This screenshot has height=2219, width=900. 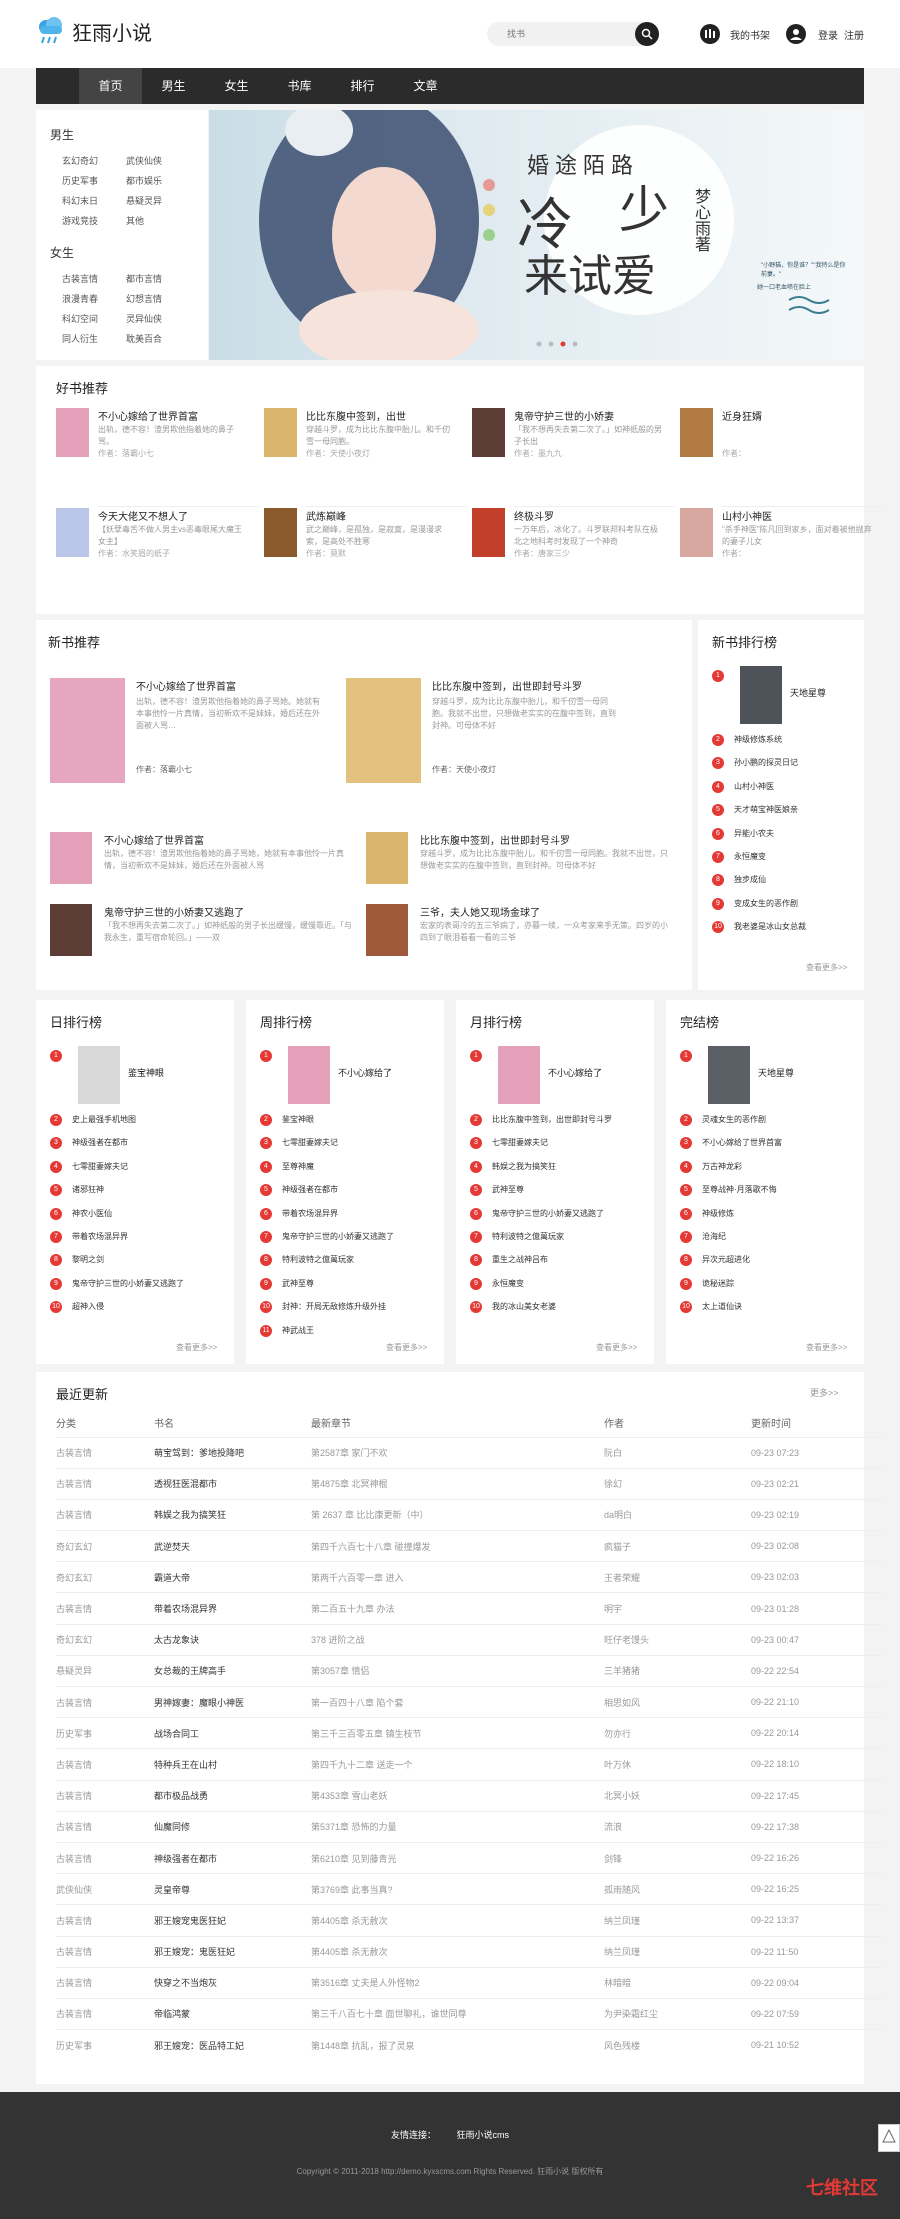 I want to click on login-link: 登录, so click(x=828, y=34).